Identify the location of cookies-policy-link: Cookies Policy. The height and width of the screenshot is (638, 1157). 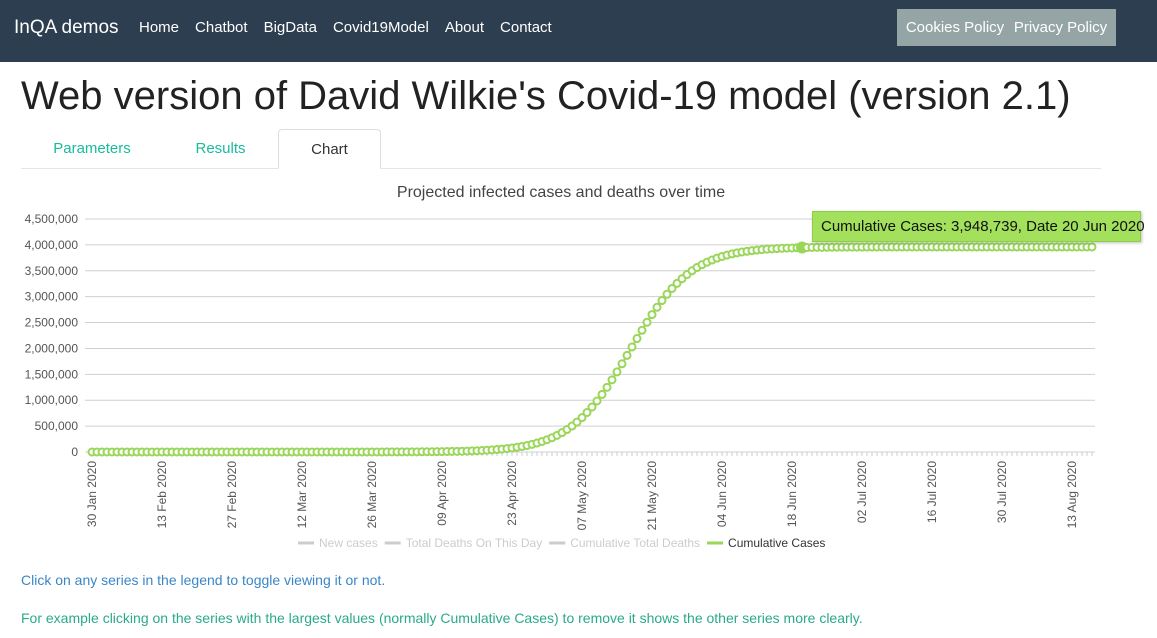
(955, 27).